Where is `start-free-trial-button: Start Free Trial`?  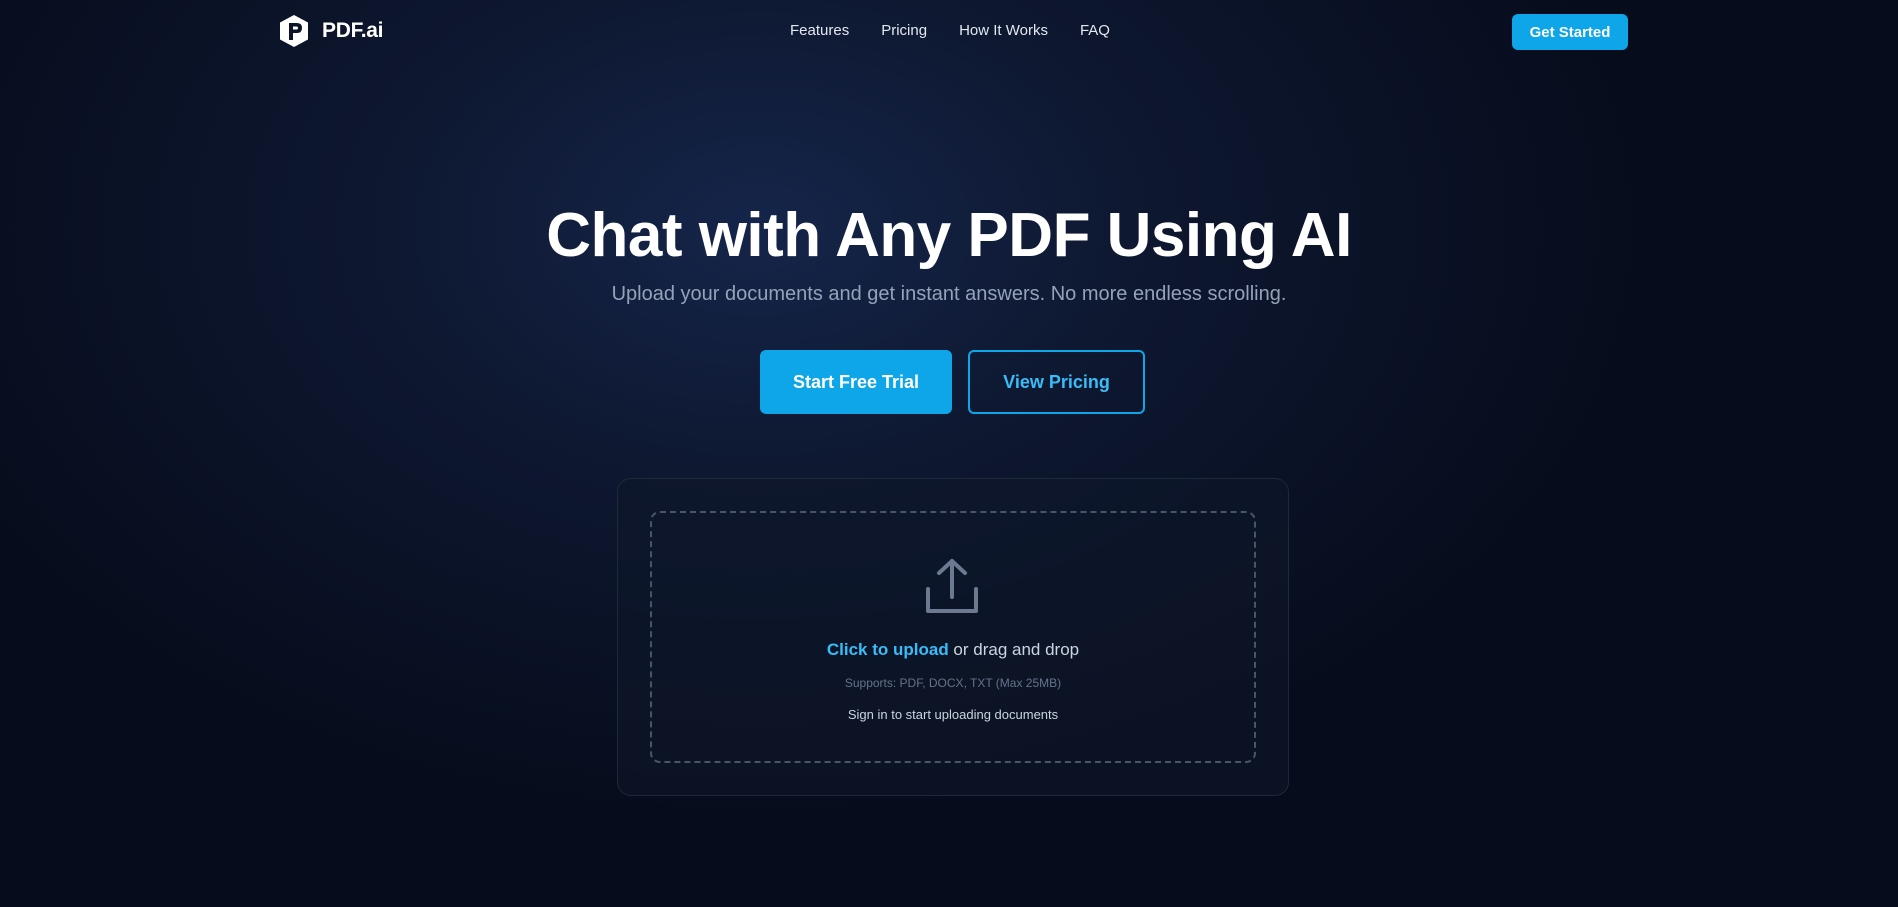
start-free-trial-button: Start Free Trial is located at coordinates (856, 382).